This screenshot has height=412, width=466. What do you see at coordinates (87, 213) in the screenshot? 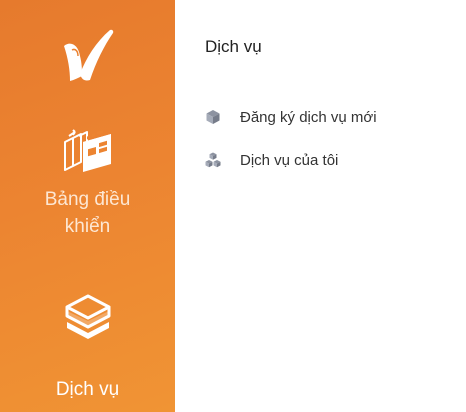
I see `sidebar-item-label: Bảng điều khiển` at bounding box center [87, 213].